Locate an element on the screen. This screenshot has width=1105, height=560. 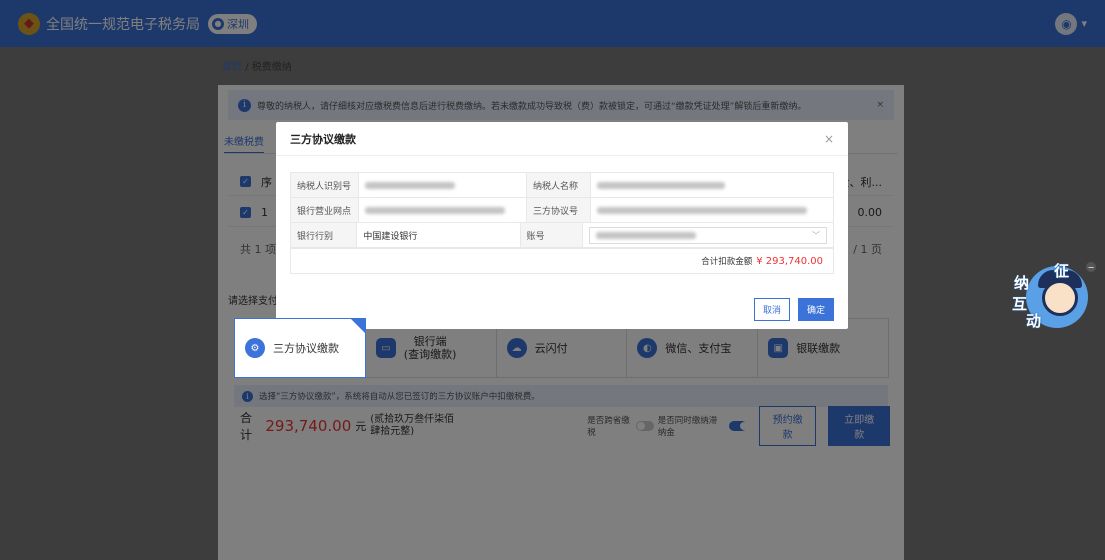
account-label: 账号 is located at coordinates (551, 235).